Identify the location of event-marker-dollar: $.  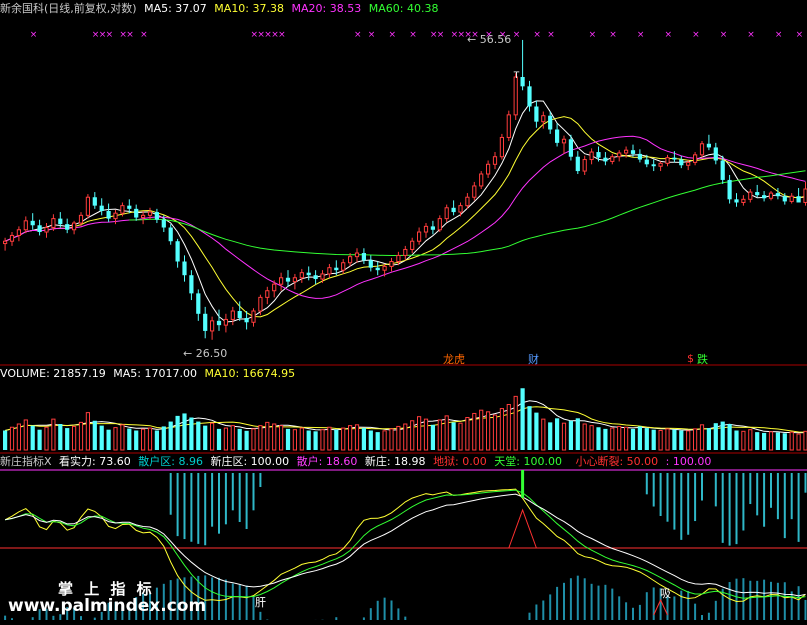
(690, 358).